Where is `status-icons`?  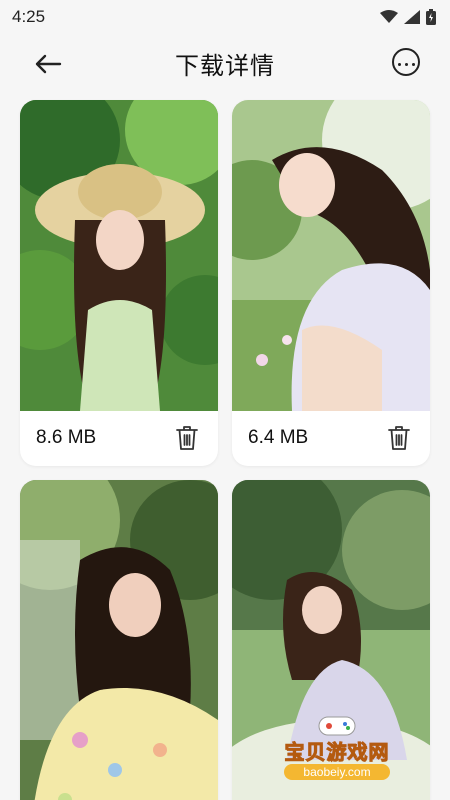
status-icons is located at coordinates (408, 17).